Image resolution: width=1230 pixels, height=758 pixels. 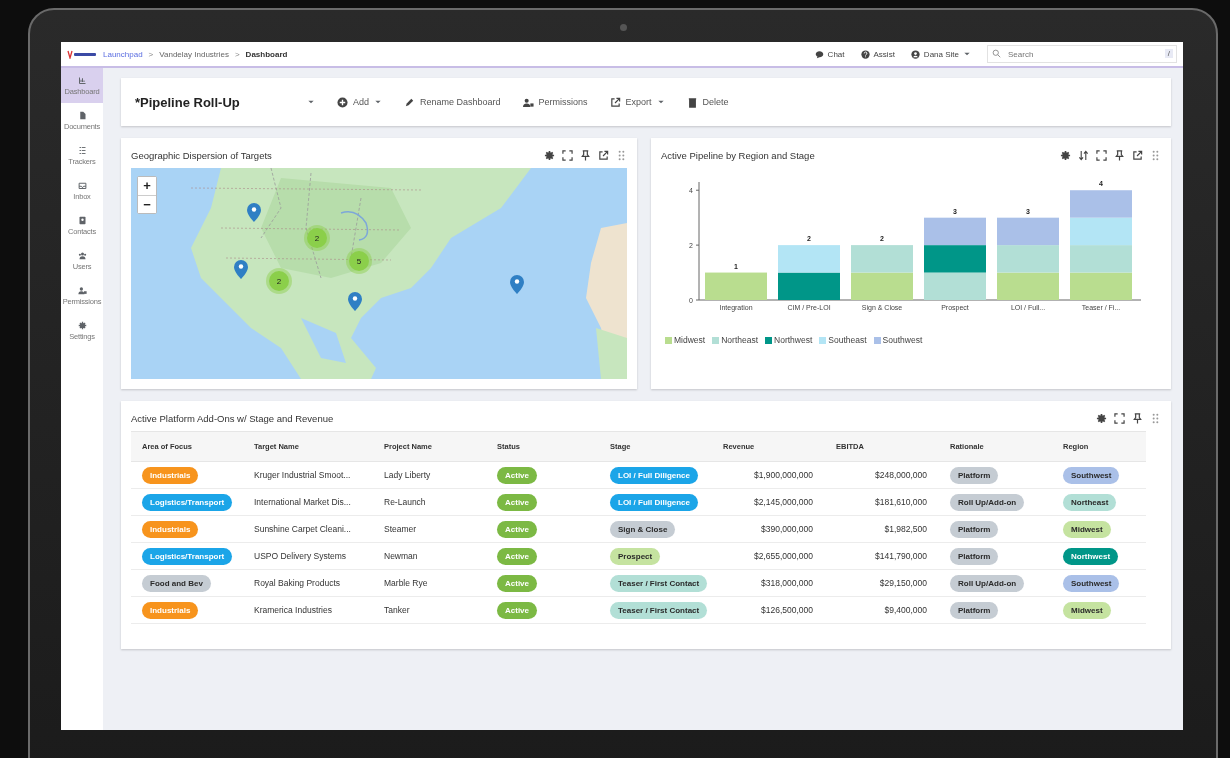 I want to click on tag: Northeast, so click(x=1090, y=502).